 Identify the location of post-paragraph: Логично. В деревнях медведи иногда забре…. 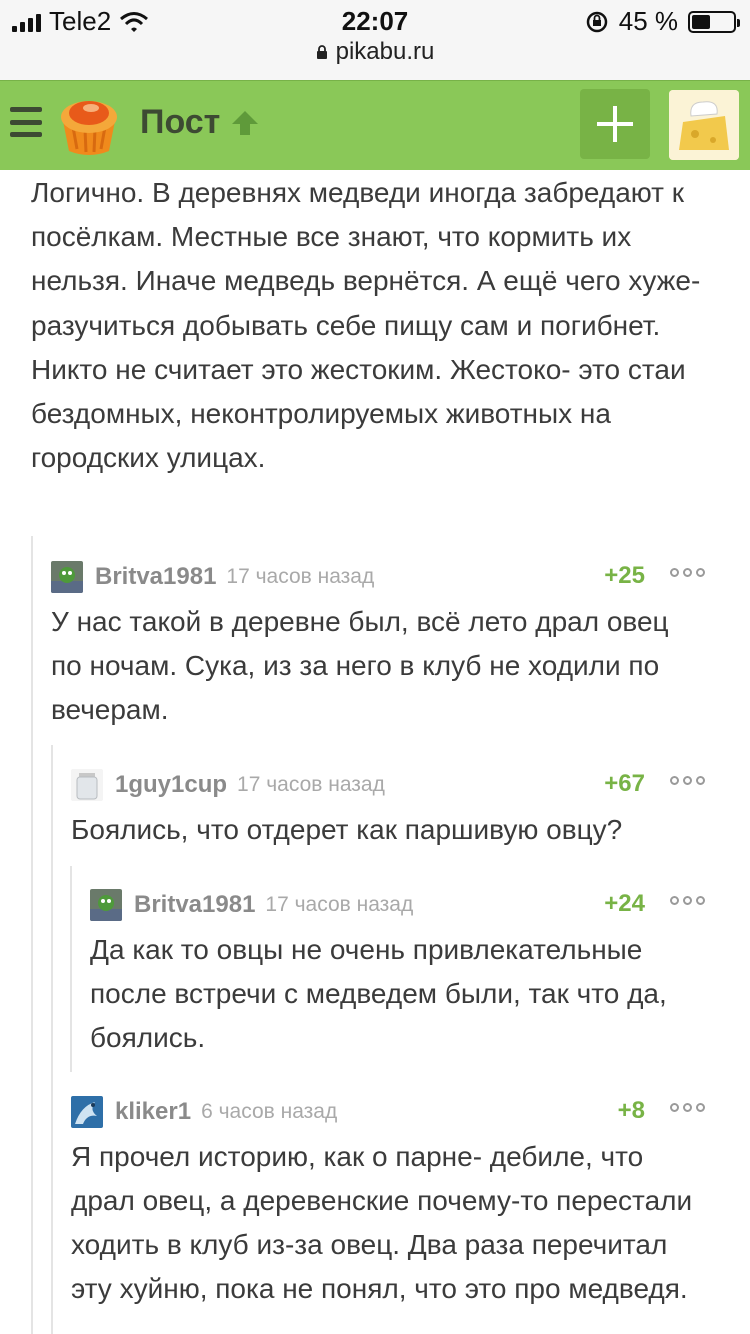
(366, 259).